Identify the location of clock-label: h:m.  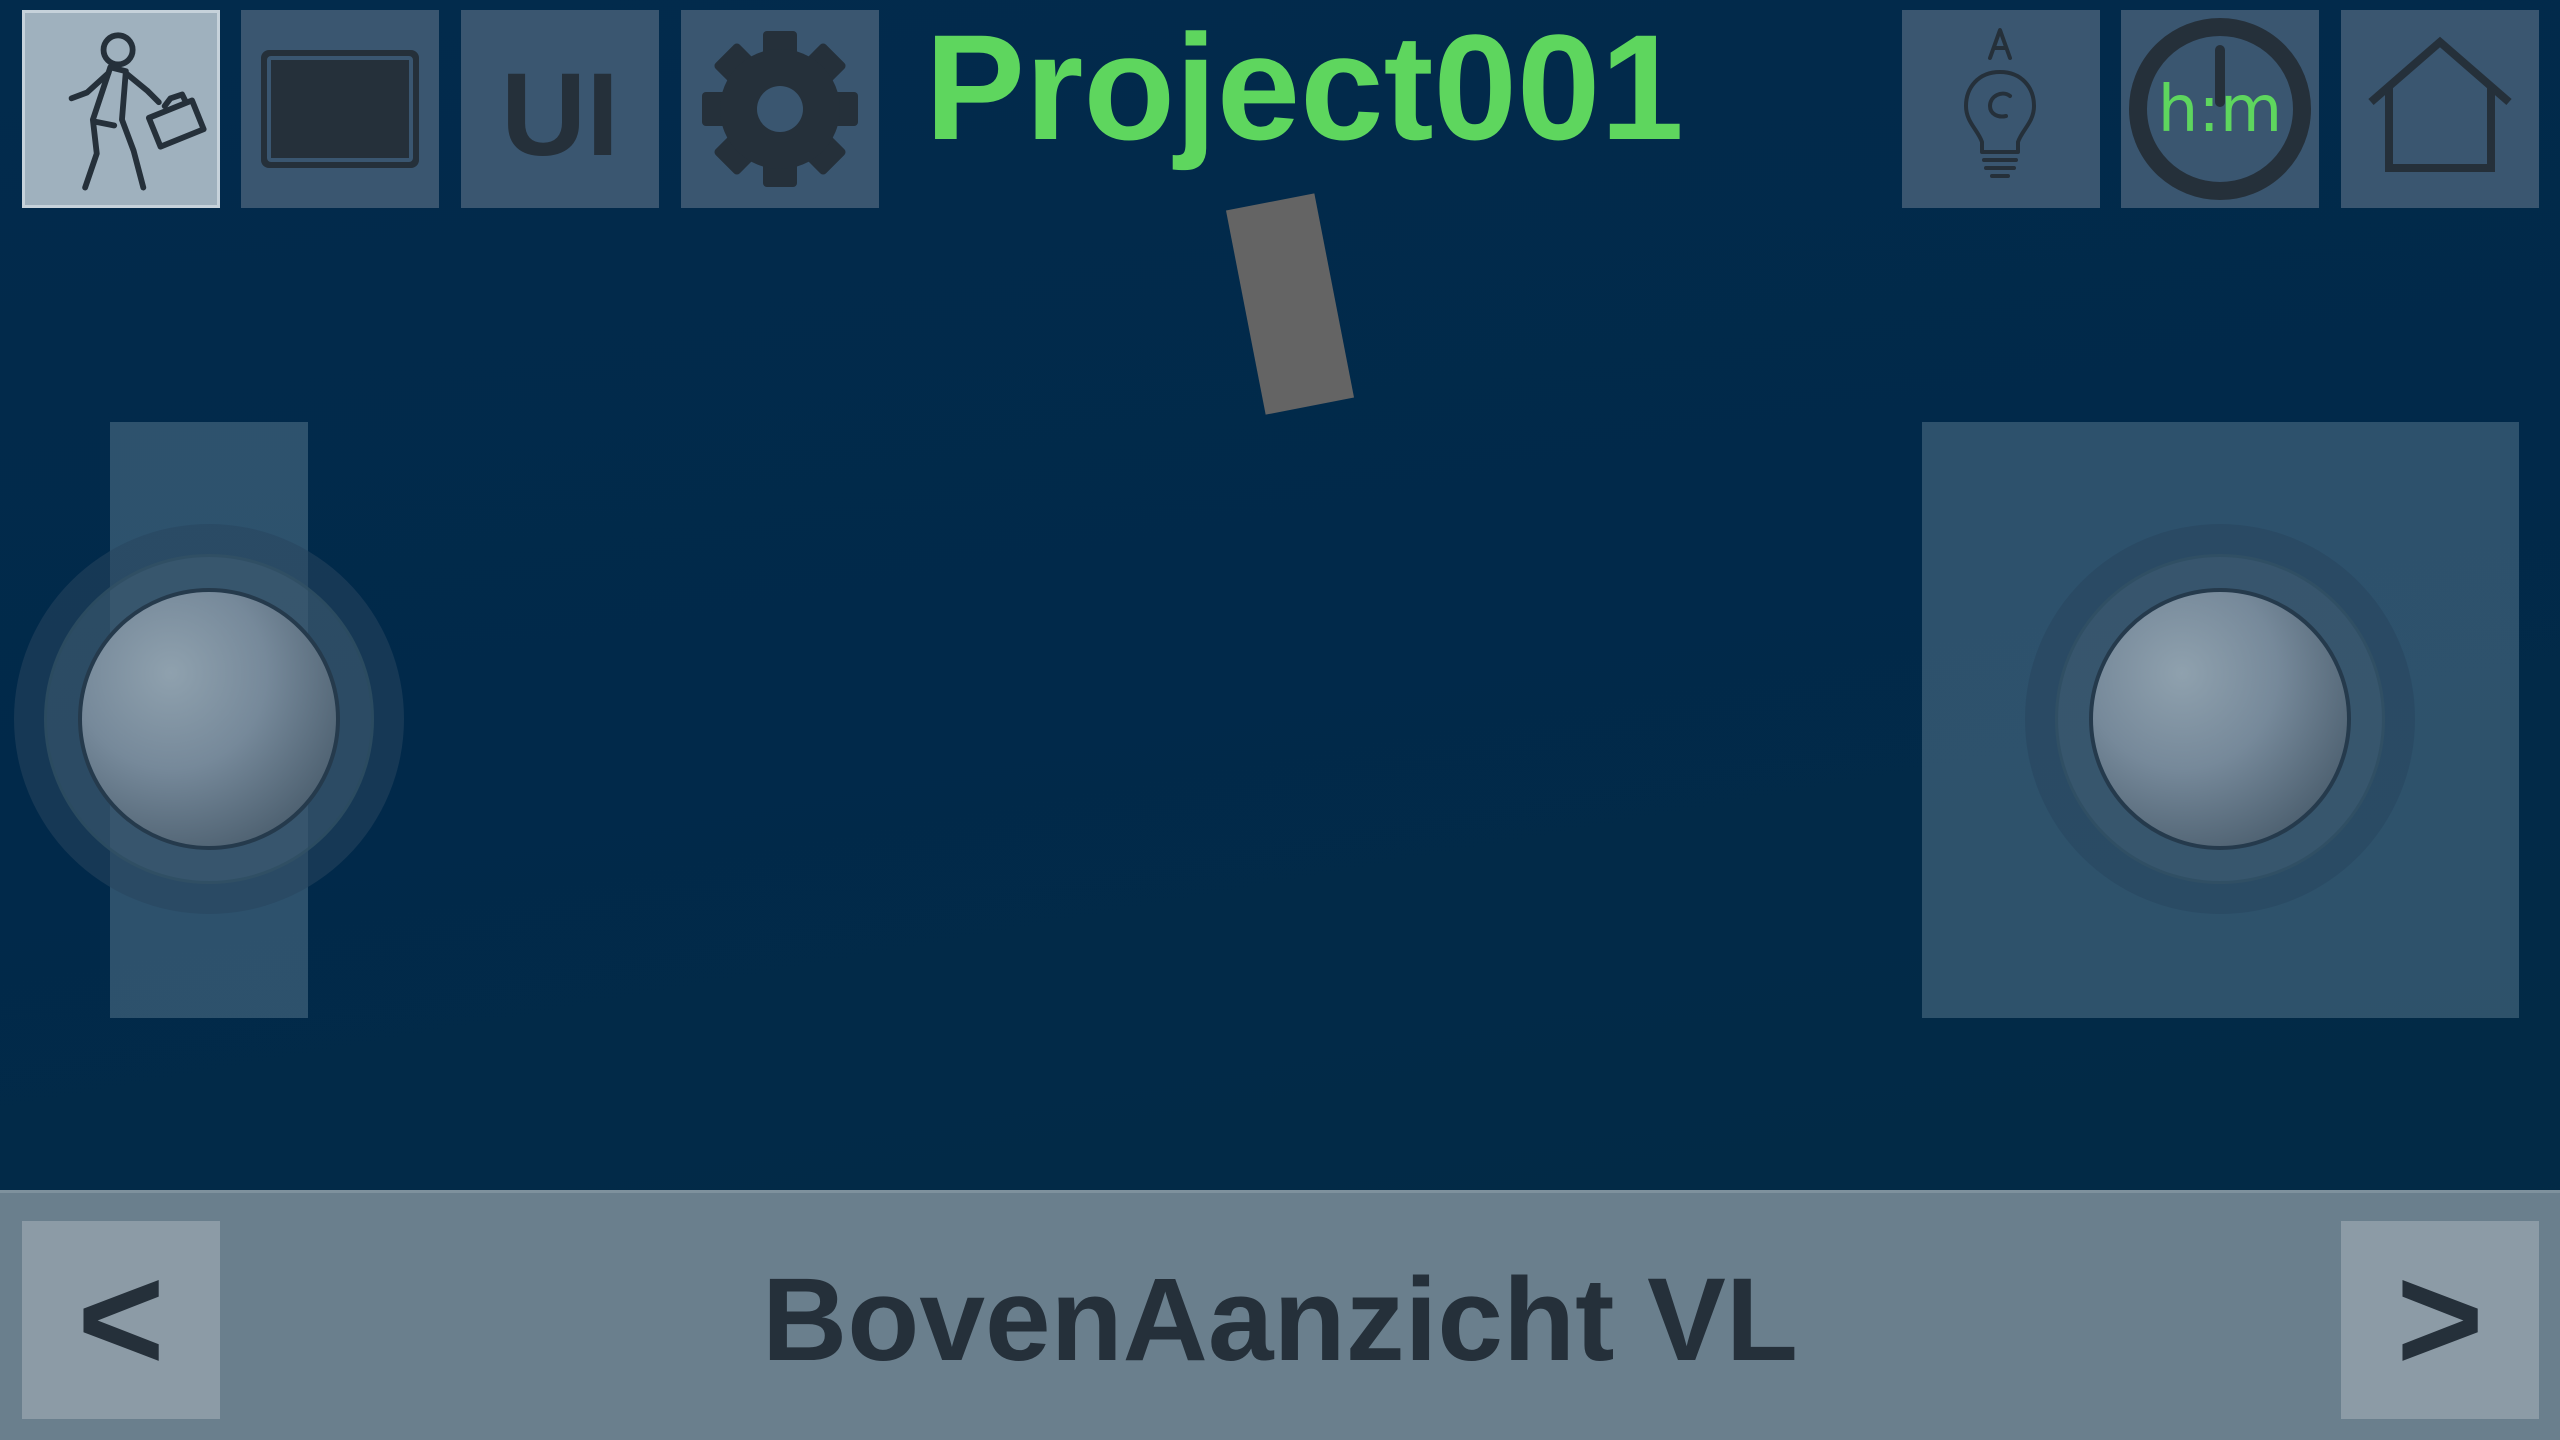
(2220, 110).